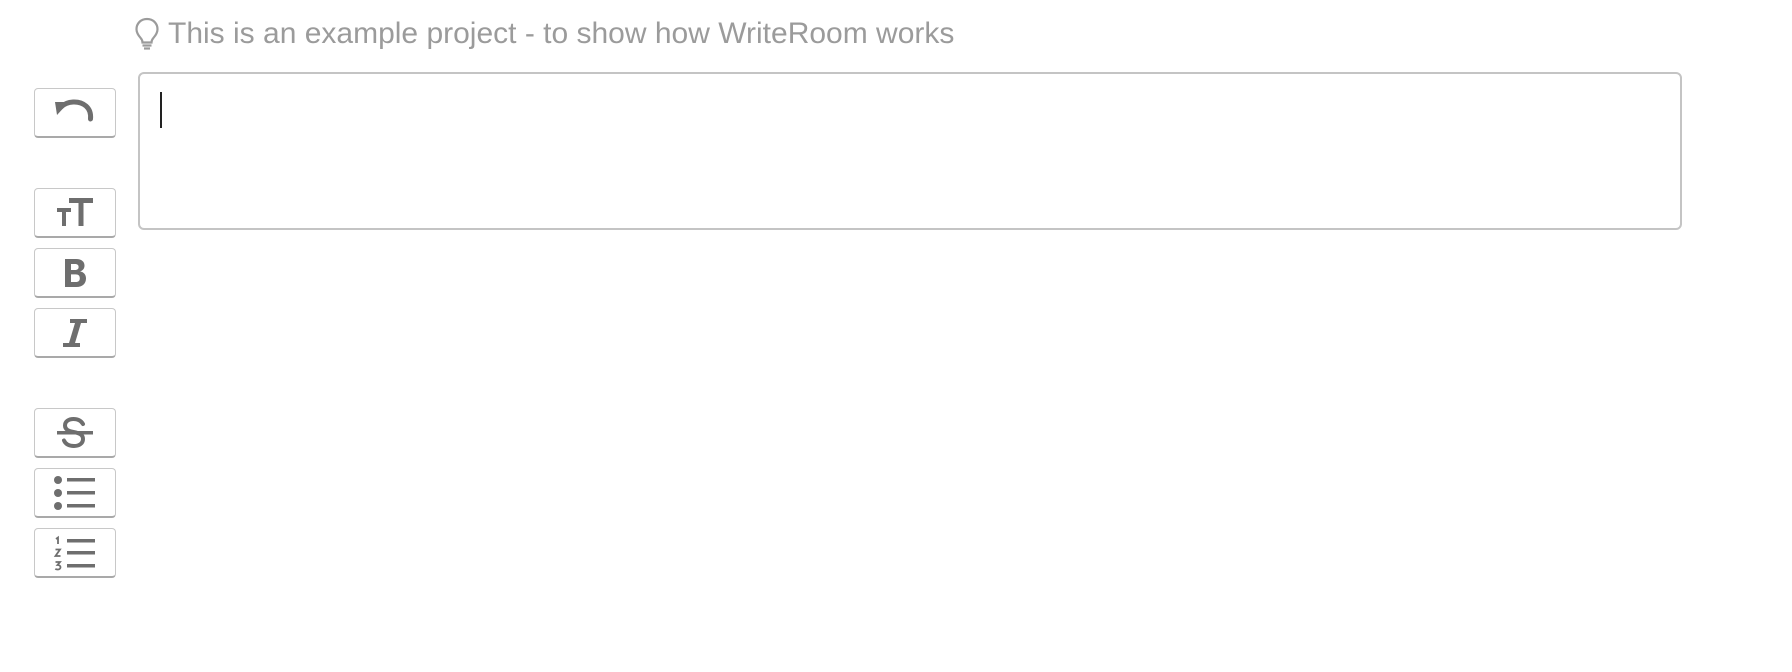 Image resolution: width=1792 pixels, height=672 pixels. I want to click on undo-icon, so click(75, 113).